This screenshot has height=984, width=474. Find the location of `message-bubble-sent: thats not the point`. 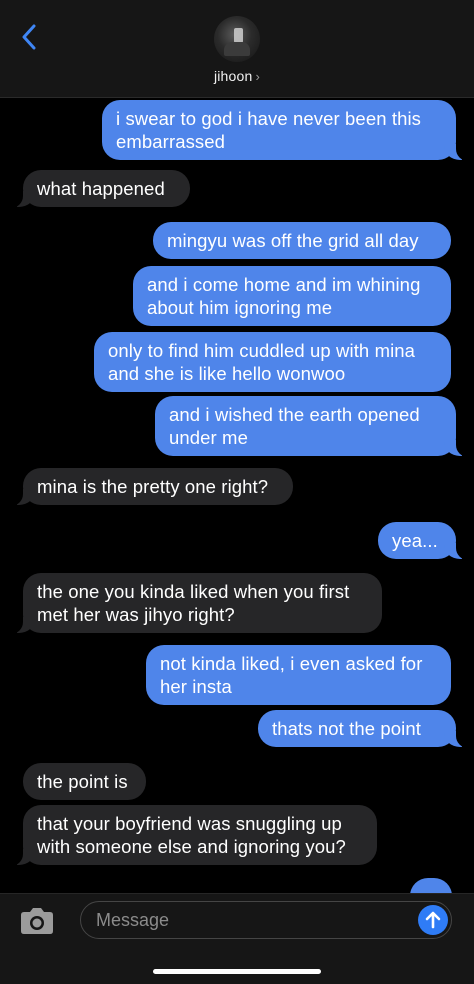

message-bubble-sent: thats not the point is located at coordinates (364, 729).